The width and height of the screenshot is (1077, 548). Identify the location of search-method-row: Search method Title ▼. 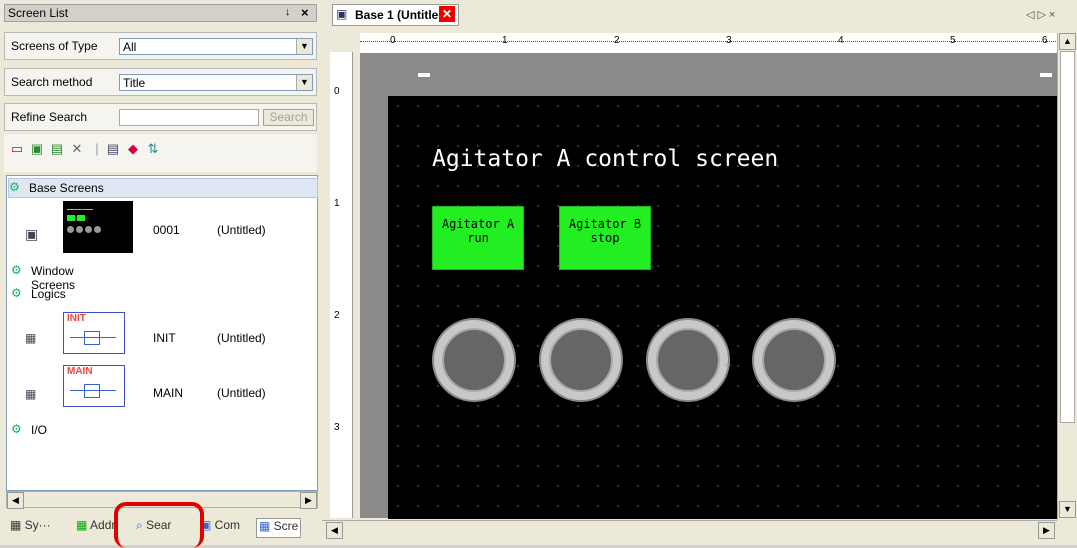
(160, 82).